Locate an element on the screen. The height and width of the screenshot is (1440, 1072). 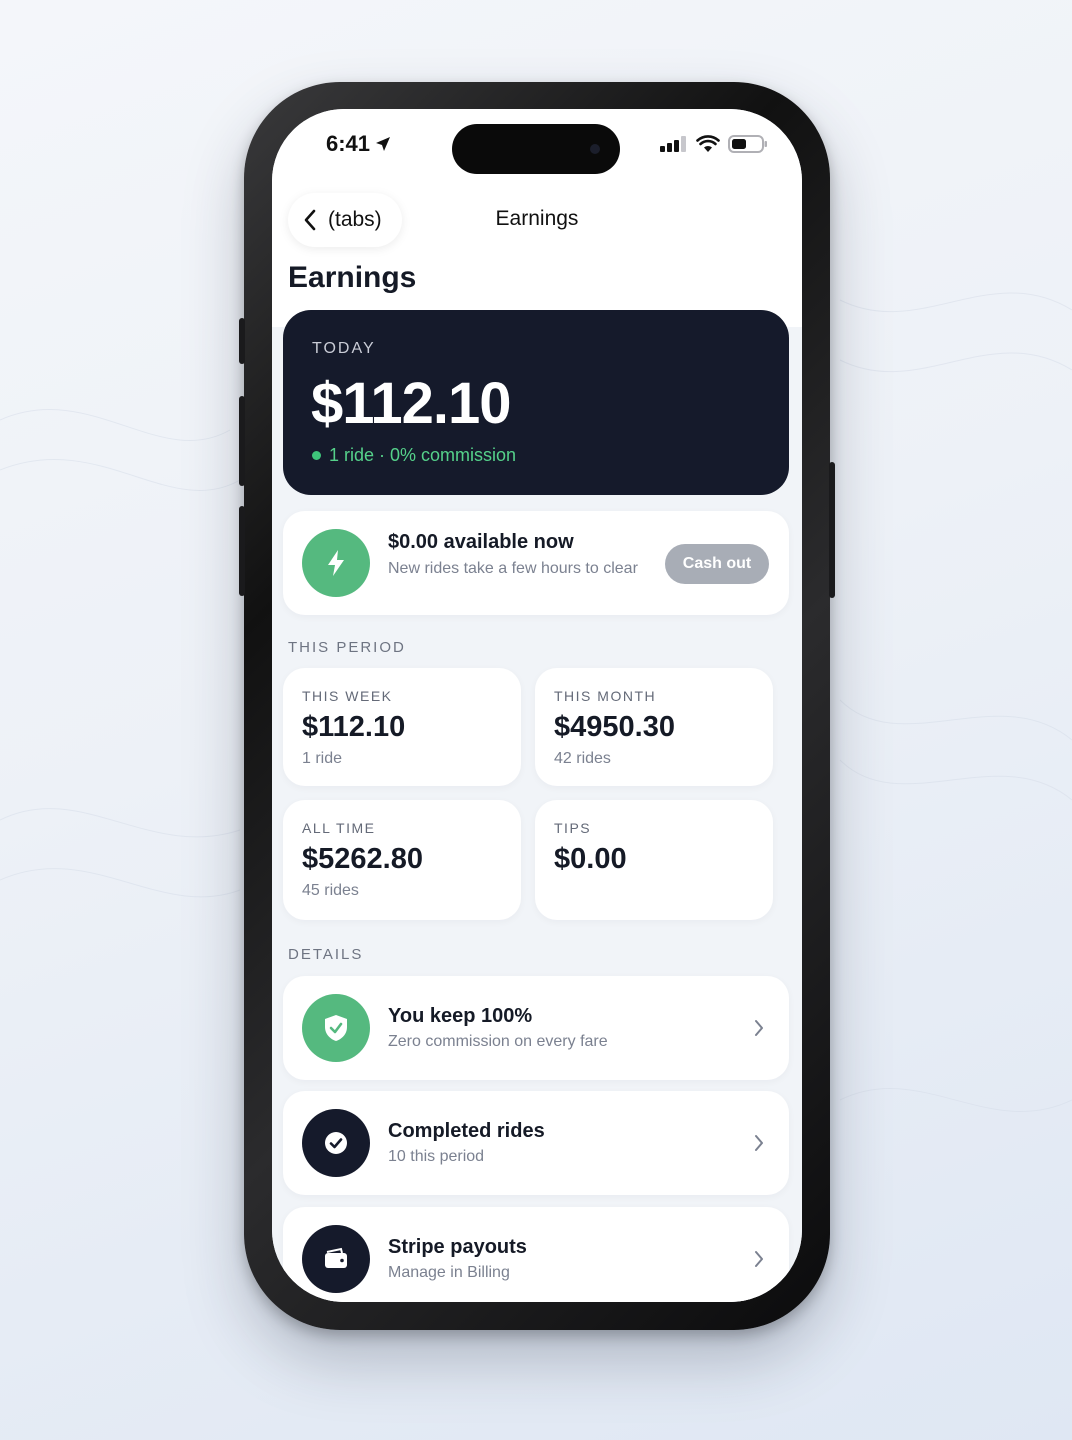
stat-sub: 42 rides is located at coordinates (582, 758).